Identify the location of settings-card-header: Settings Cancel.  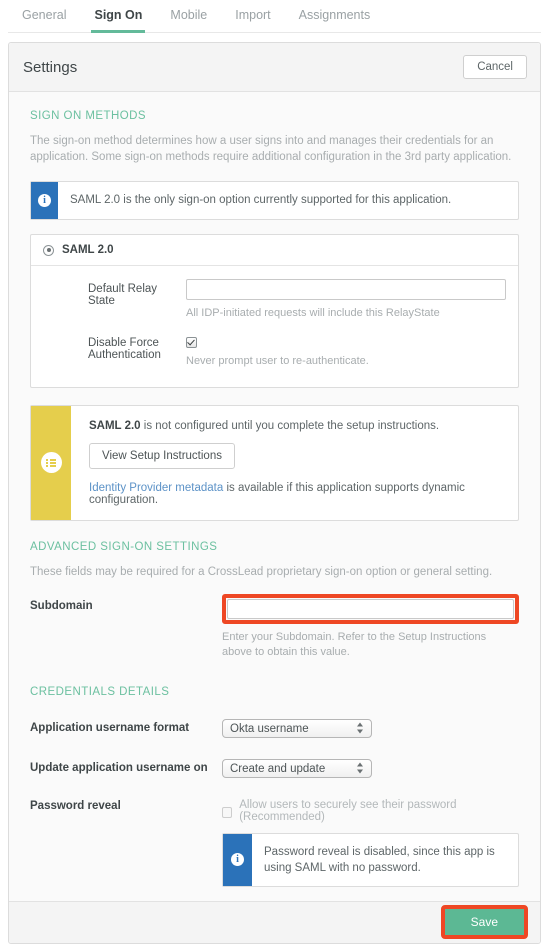
(274, 67).